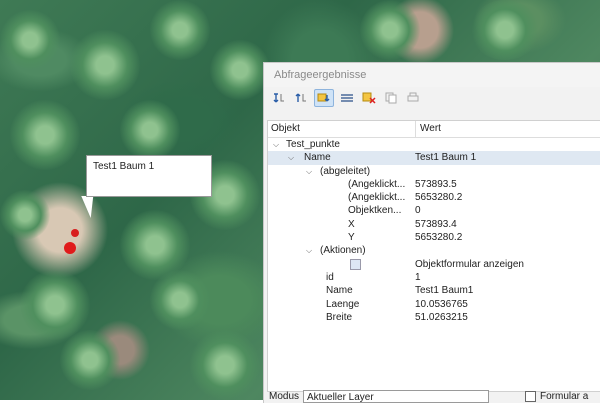  I want to click on deselect-icon, so click(347, 98).